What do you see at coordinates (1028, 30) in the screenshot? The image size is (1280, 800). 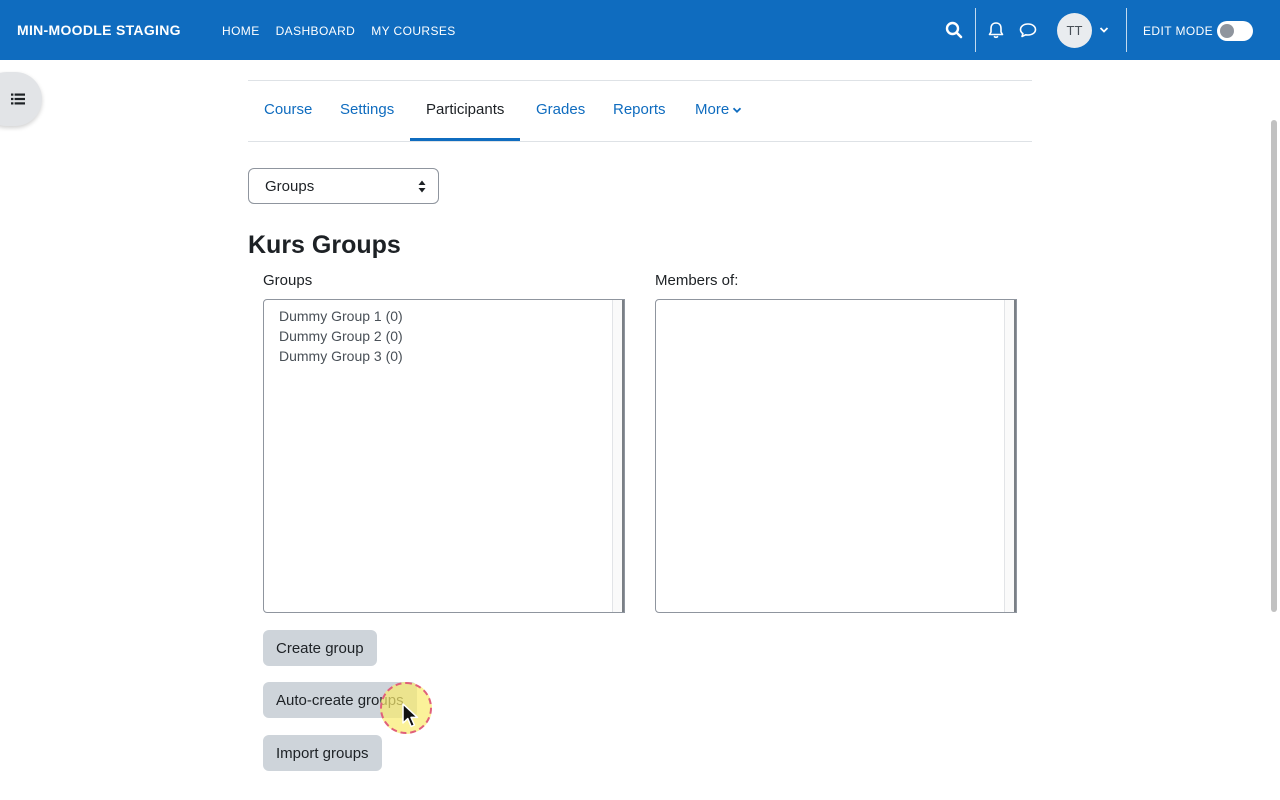 I see `chat-icon` at bounding box center [1028, 30].